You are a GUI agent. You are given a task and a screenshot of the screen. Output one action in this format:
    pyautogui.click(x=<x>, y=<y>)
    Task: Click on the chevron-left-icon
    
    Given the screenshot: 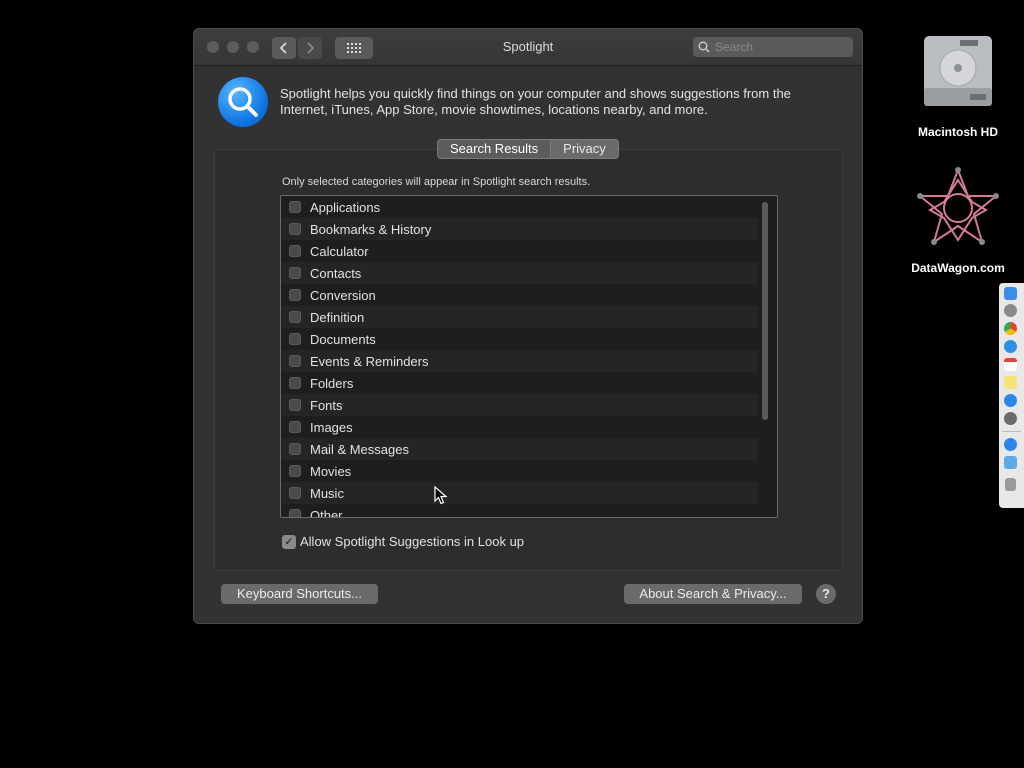 What is the action you would take?
    pyautogui.click(x=283, y=48)
    